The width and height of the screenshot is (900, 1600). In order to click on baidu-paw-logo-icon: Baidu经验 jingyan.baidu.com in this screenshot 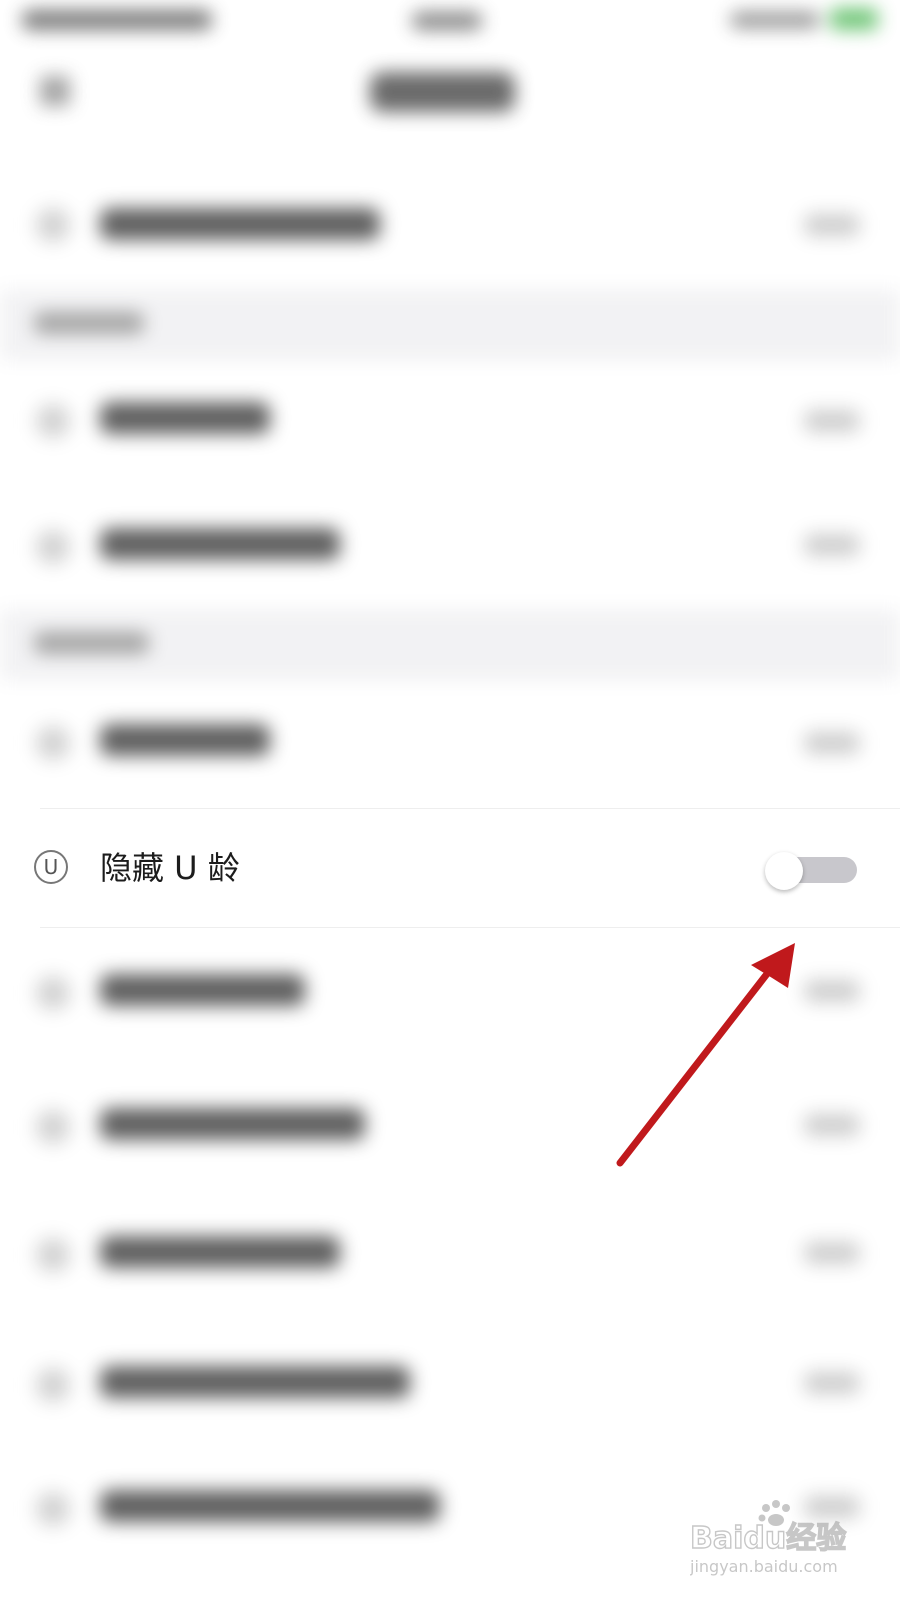, I will do `click(768, 1538)`.